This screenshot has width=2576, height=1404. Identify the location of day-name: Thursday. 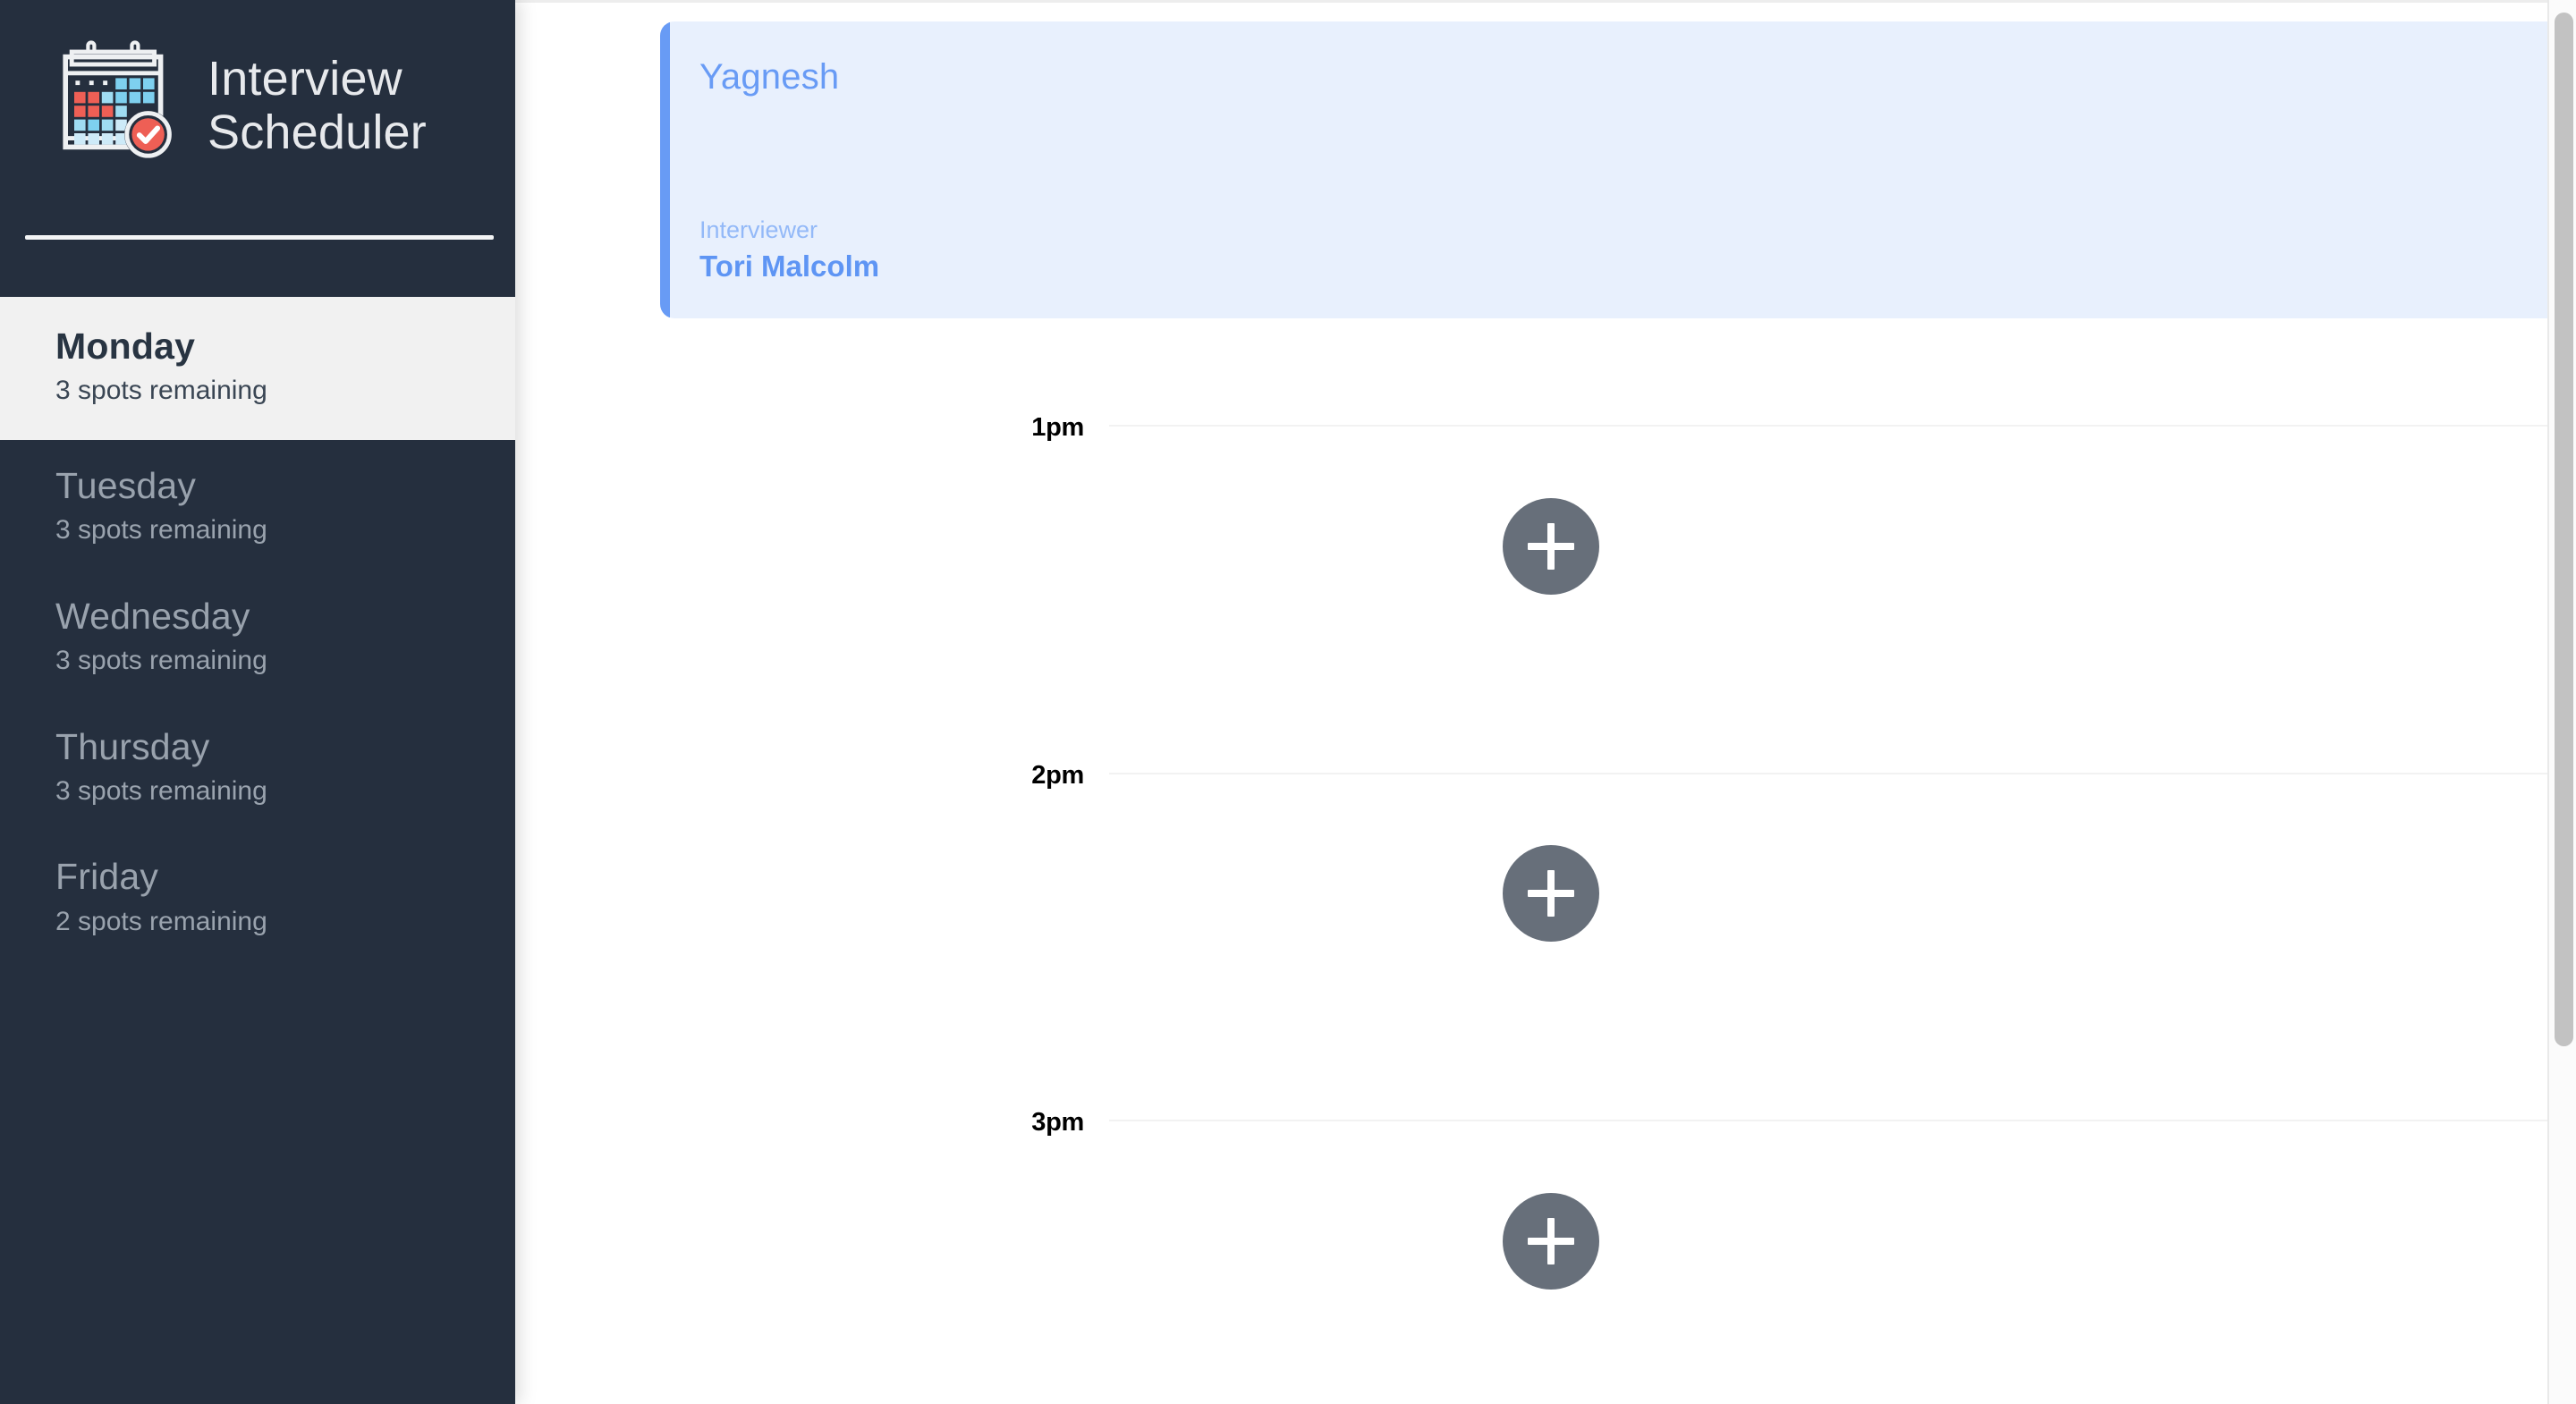
(132, 746).